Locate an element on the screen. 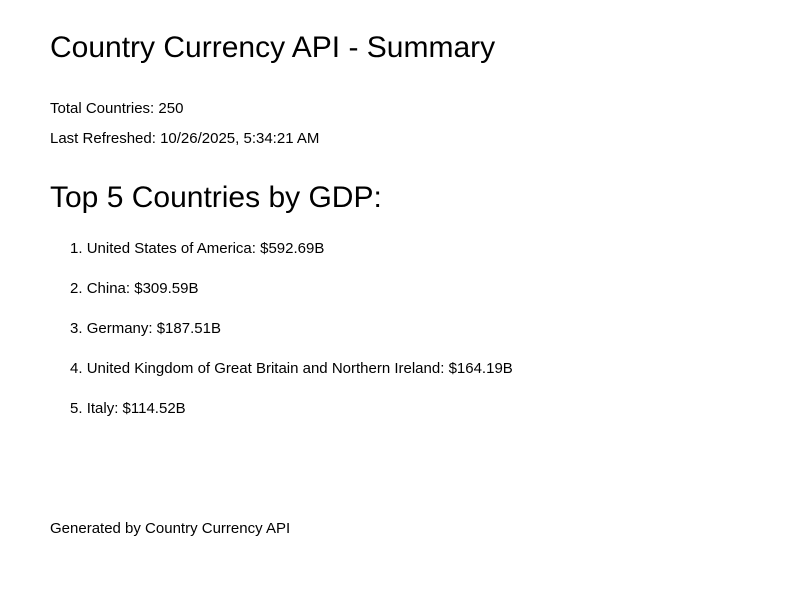 Image resolution: width=800 pixels, height=600 pixels. gdp-list-item: 5. Italy: $114.52B is located at coordinates (128, 408).